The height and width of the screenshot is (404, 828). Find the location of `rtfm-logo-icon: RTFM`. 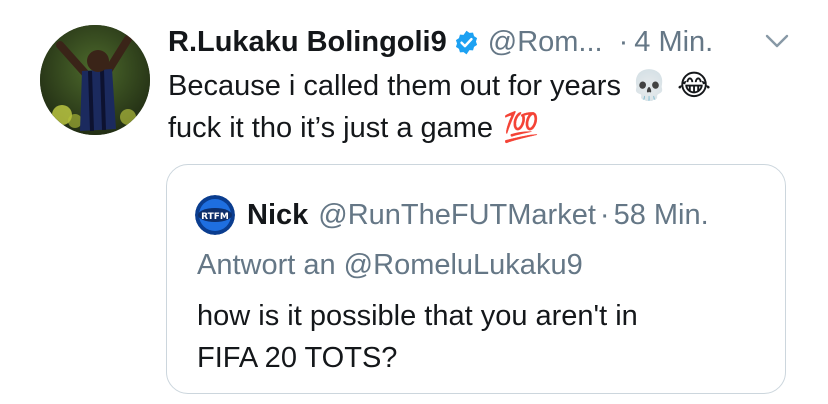

rtfm-logo-icon: RTFM is located at coordinates (215, 215).